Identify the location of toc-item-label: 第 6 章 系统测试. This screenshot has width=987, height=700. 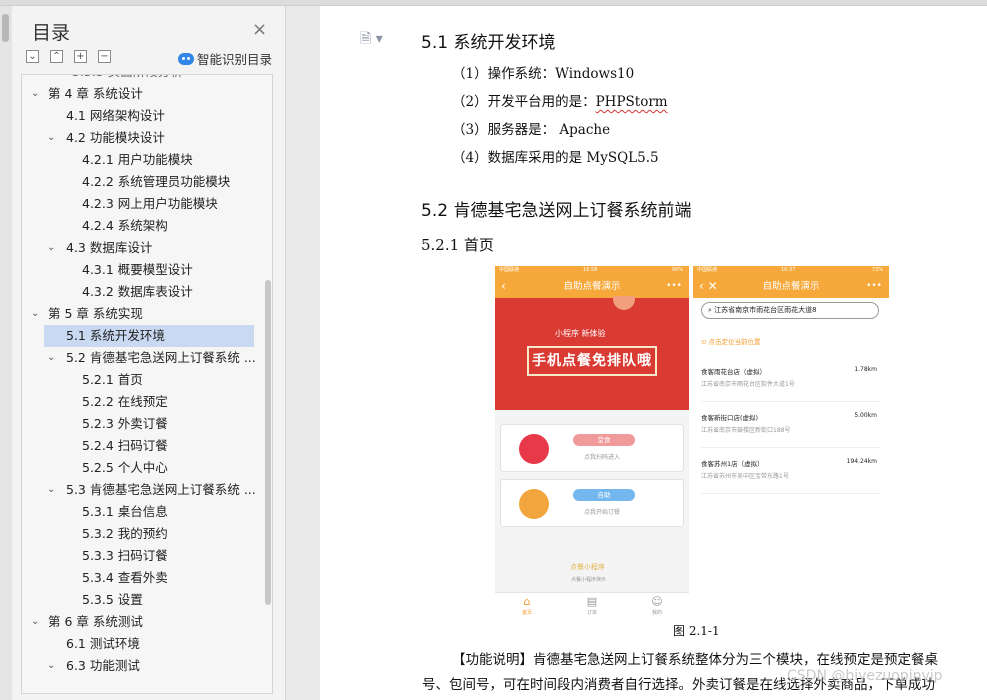
(95, 621).